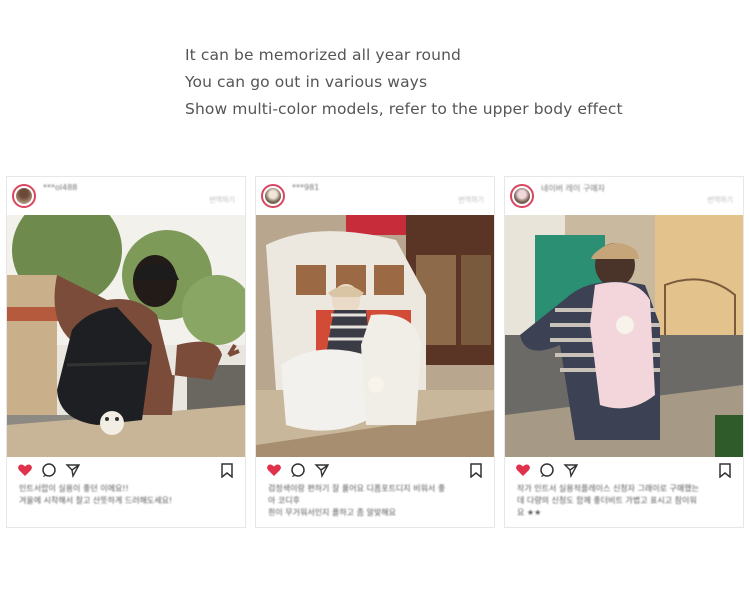  I want to click on caption-line: 아 코디후, so click(284, 500).